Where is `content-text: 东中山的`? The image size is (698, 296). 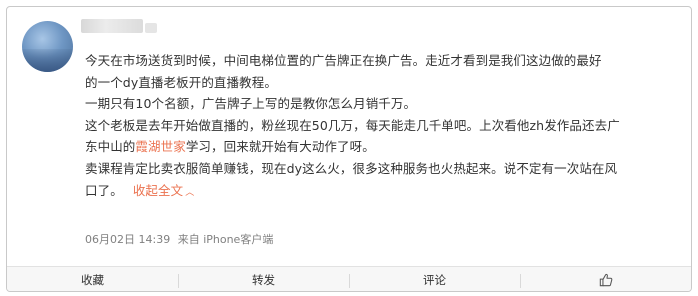 content-text: 东中山的 is located at coordinates (110, 147).